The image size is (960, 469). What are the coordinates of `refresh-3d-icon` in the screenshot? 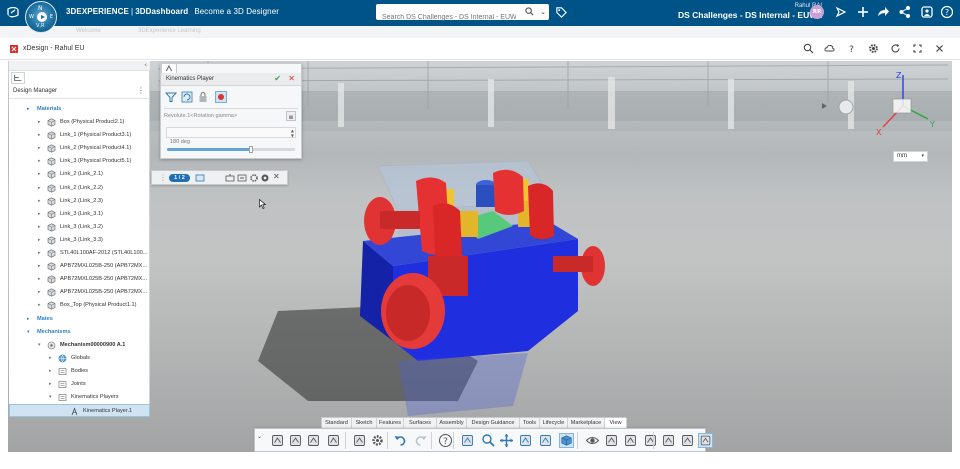 It's located at (333, 440).